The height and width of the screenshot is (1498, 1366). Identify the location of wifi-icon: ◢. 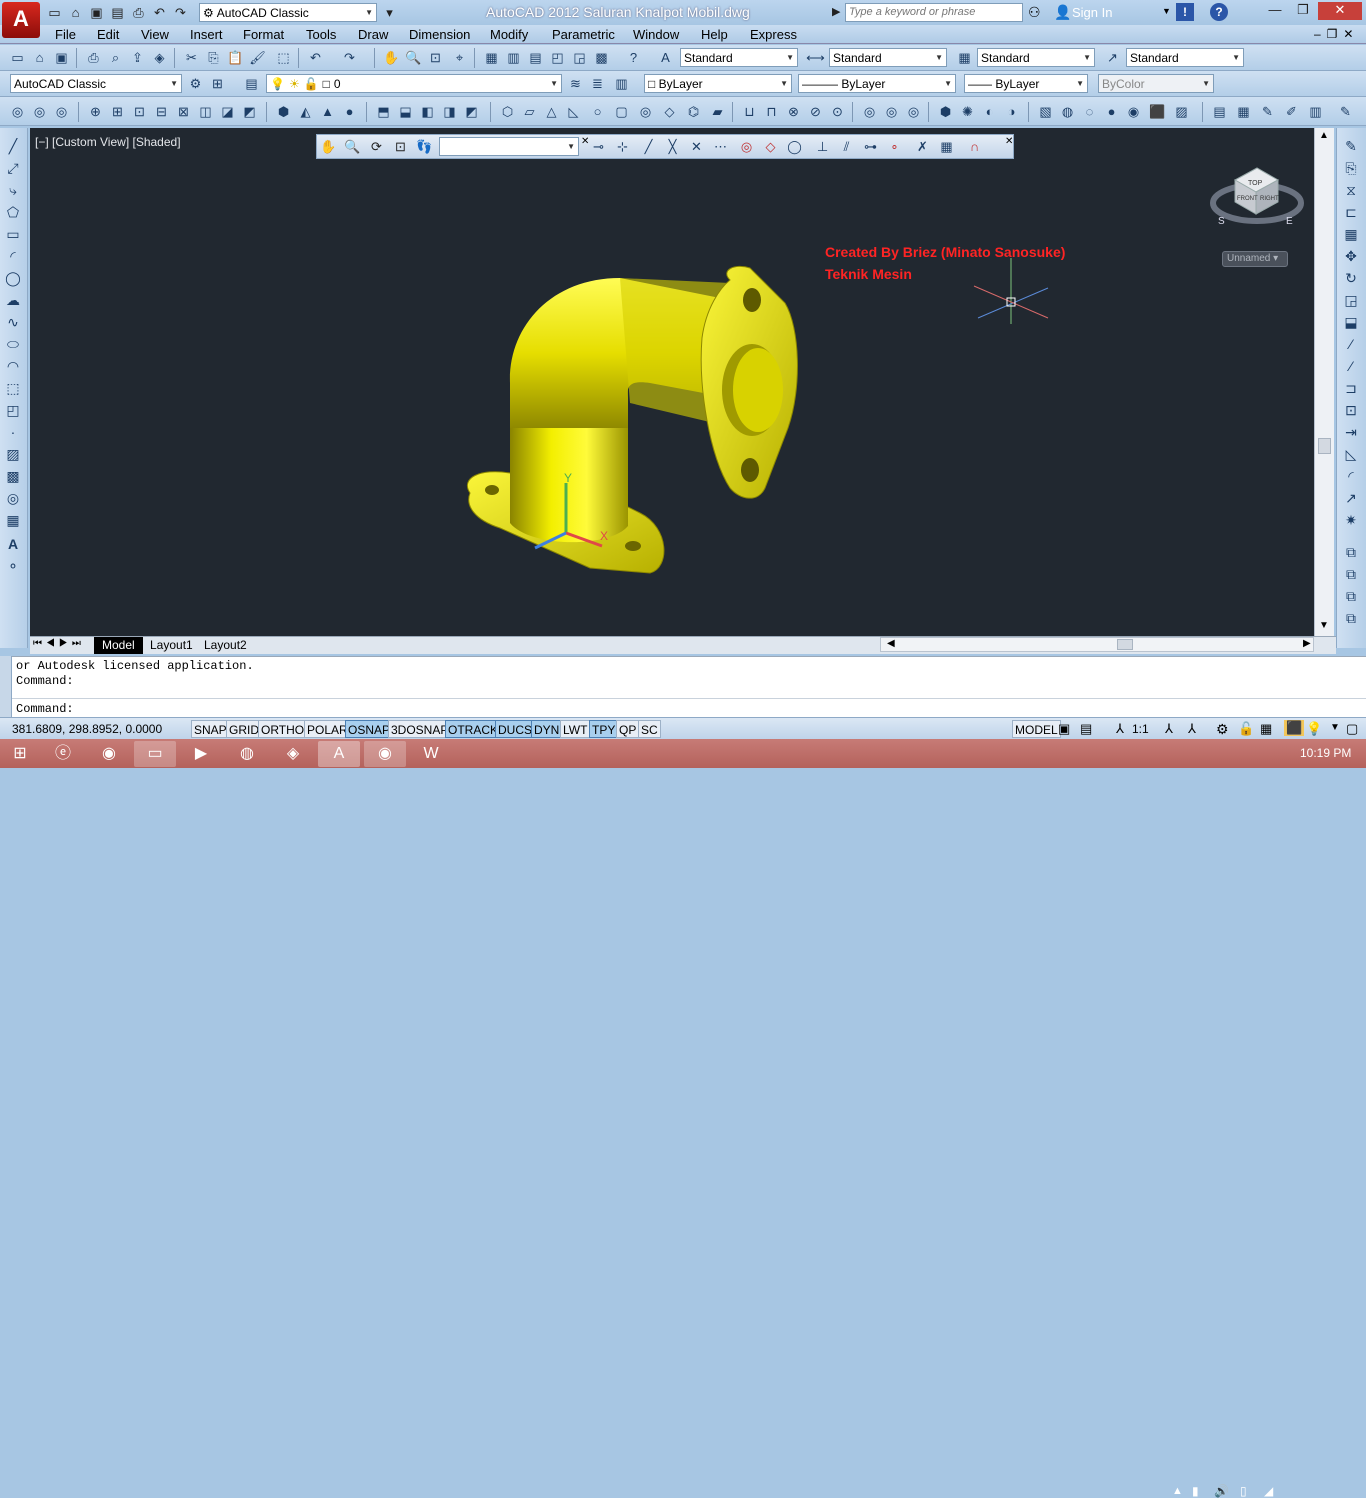
(1268, 1491).